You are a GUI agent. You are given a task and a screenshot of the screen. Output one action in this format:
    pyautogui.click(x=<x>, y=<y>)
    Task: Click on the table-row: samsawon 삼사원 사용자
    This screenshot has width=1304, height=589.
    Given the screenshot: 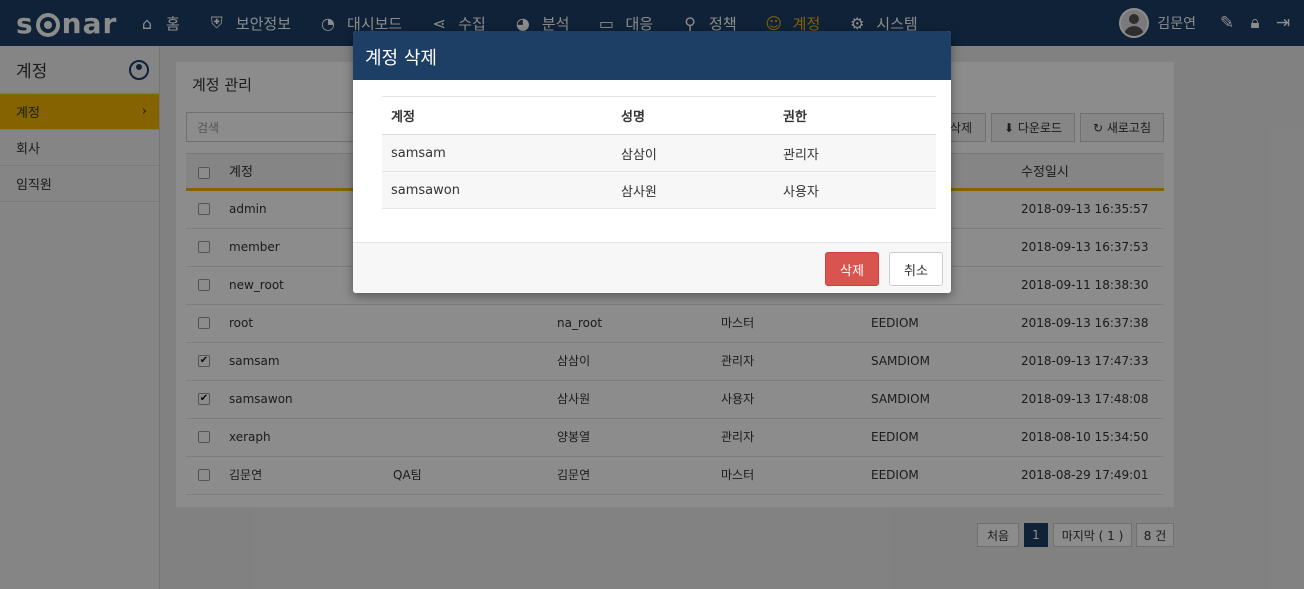 What is the action you would take?
    pyautogui.click(x=659, y=190)
    